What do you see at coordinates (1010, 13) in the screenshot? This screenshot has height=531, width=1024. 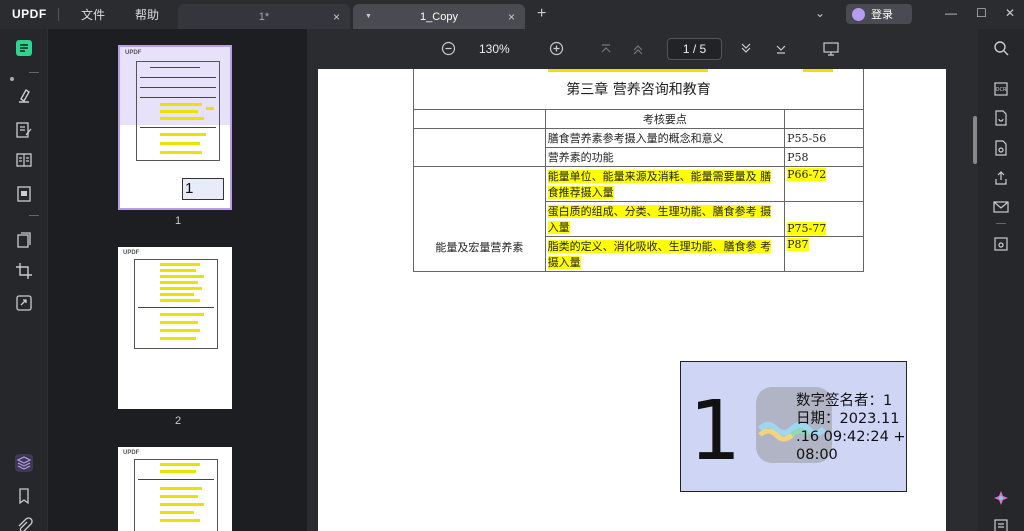 I see `close-window-button: ✕` at bounding box center [1010, 13].